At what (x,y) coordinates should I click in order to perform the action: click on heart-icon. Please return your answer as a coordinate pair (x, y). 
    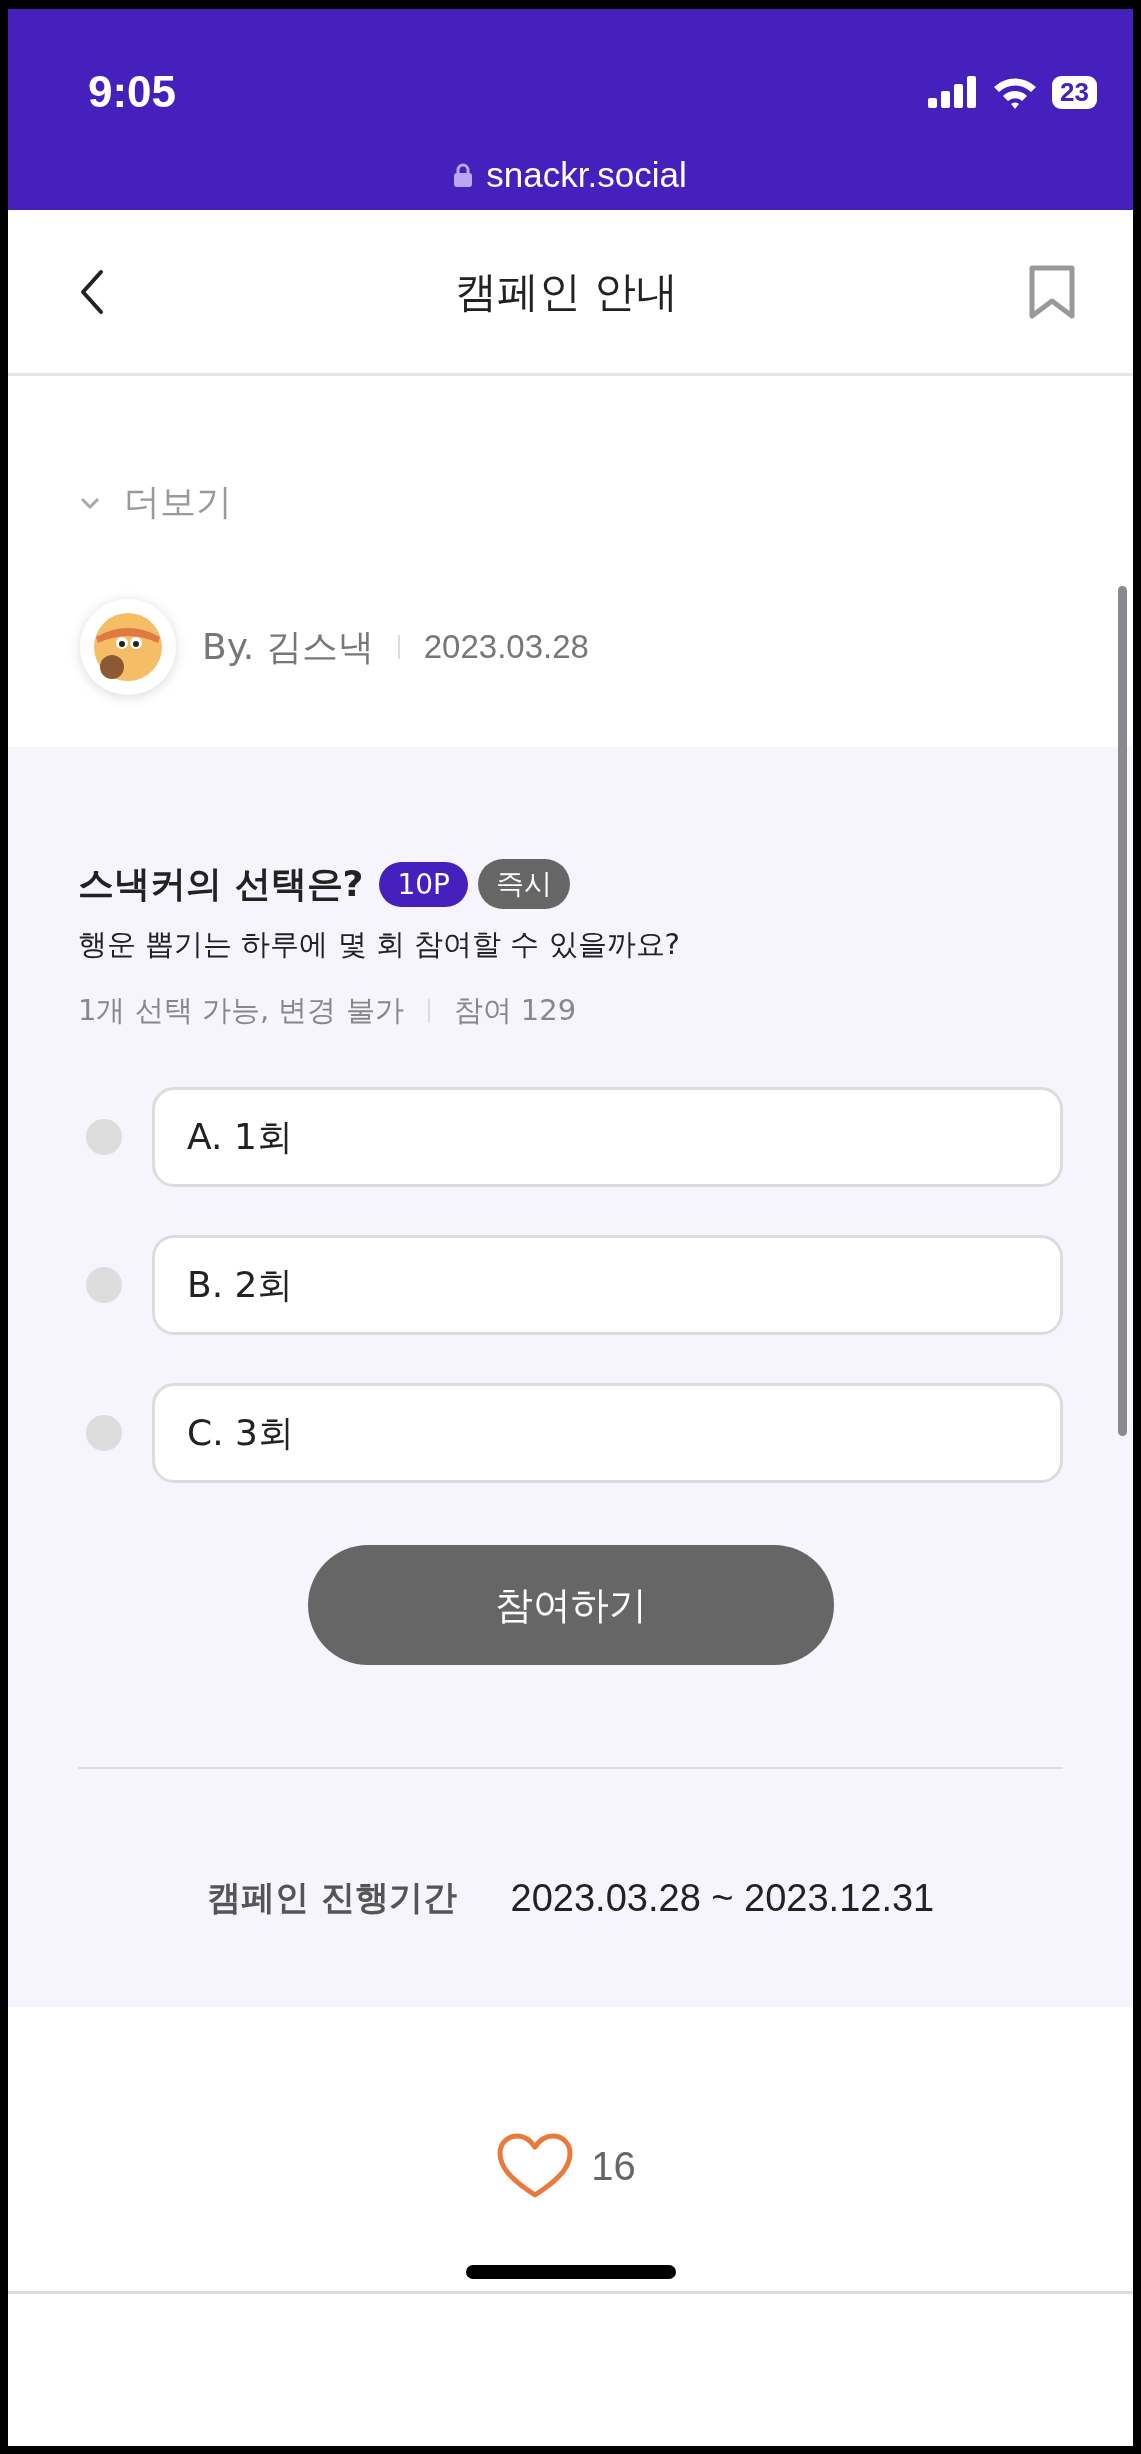
    Looking at the image, I should click on (535, 2166).